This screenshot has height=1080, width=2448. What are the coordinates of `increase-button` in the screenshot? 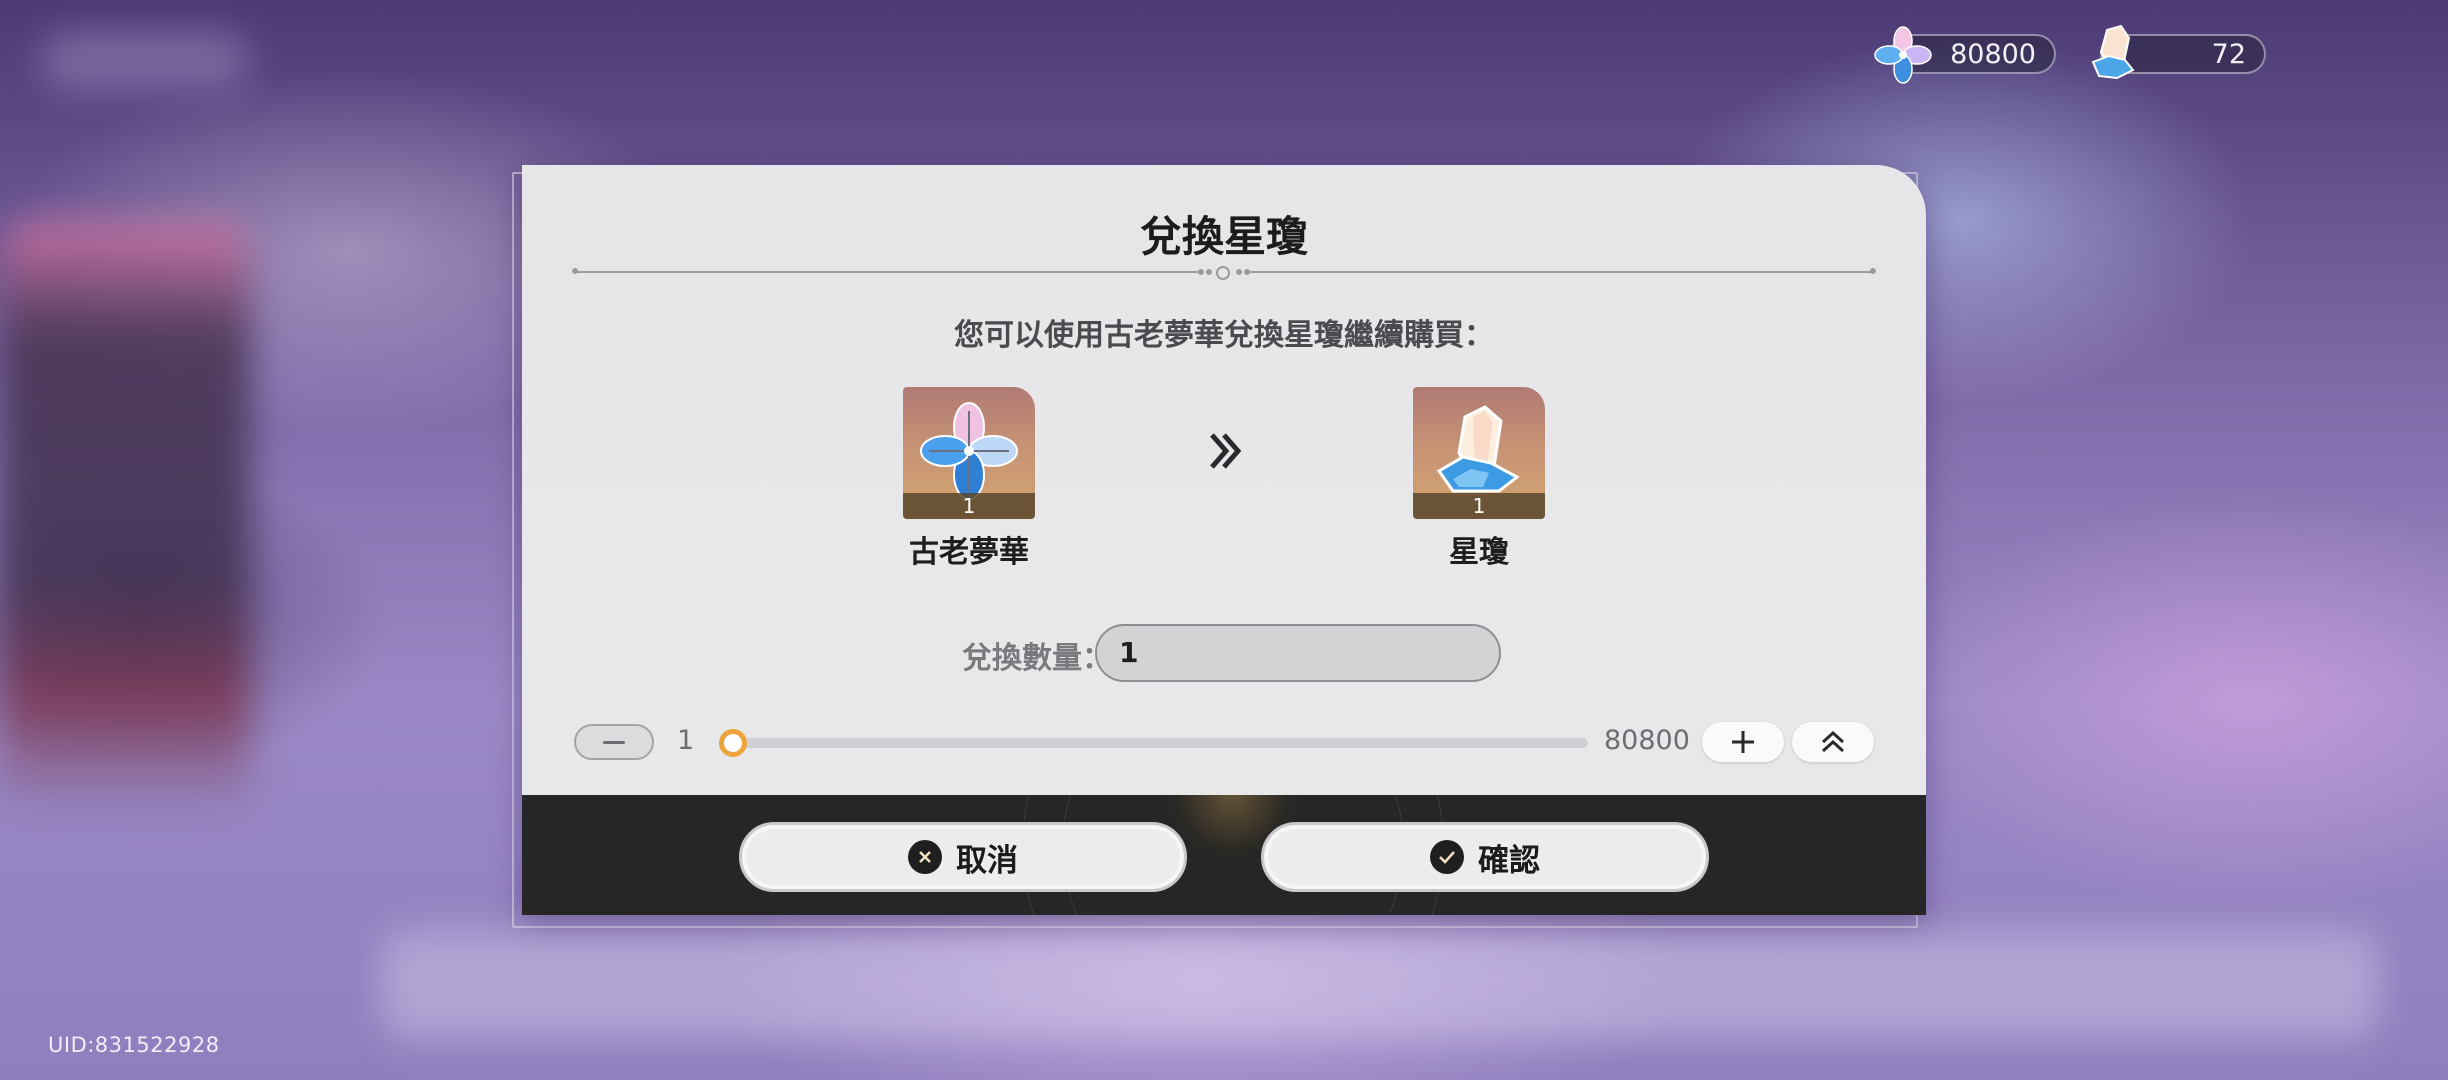 It's located at (1743, 742).